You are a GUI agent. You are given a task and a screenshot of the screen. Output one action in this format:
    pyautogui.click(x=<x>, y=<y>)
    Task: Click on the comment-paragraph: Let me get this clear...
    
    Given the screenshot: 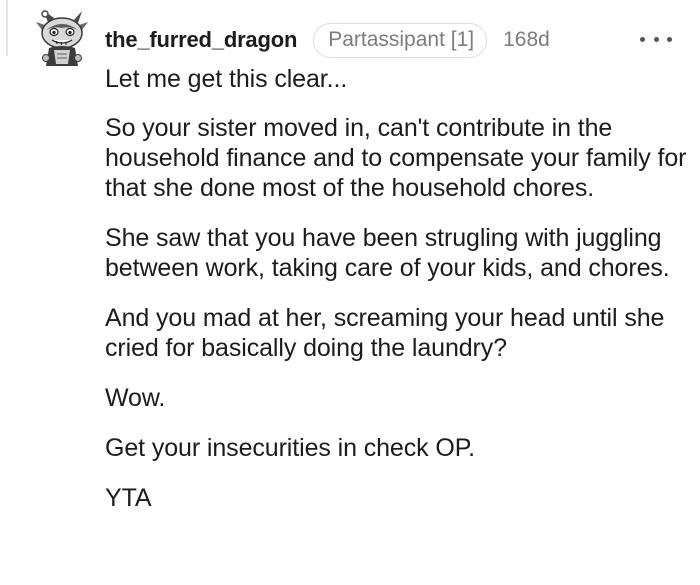 What is the action you would take?
    pyautogui.click(x=226, y=79)
    